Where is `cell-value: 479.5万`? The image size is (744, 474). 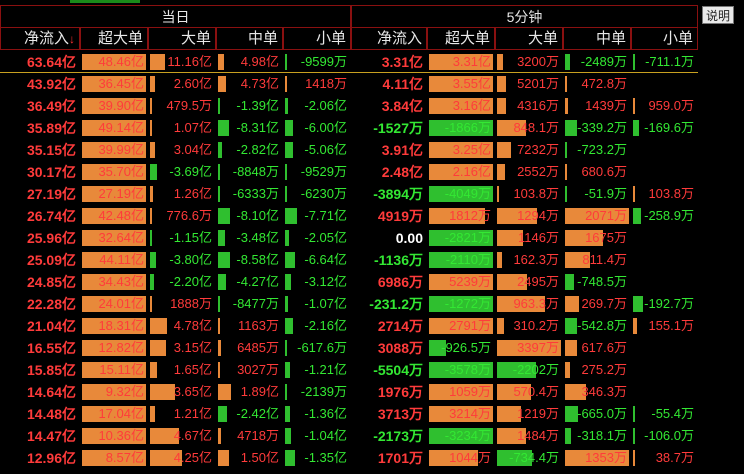
cell-value: 479.5万 is located at coordinates (189, 105).